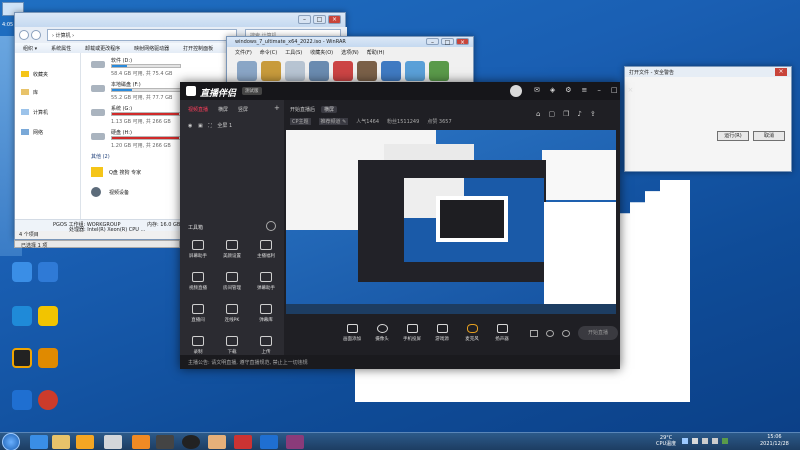 This screenshot has width=800, height=450. I want to click on speaker-button: 扬声器, so click(502, 333).